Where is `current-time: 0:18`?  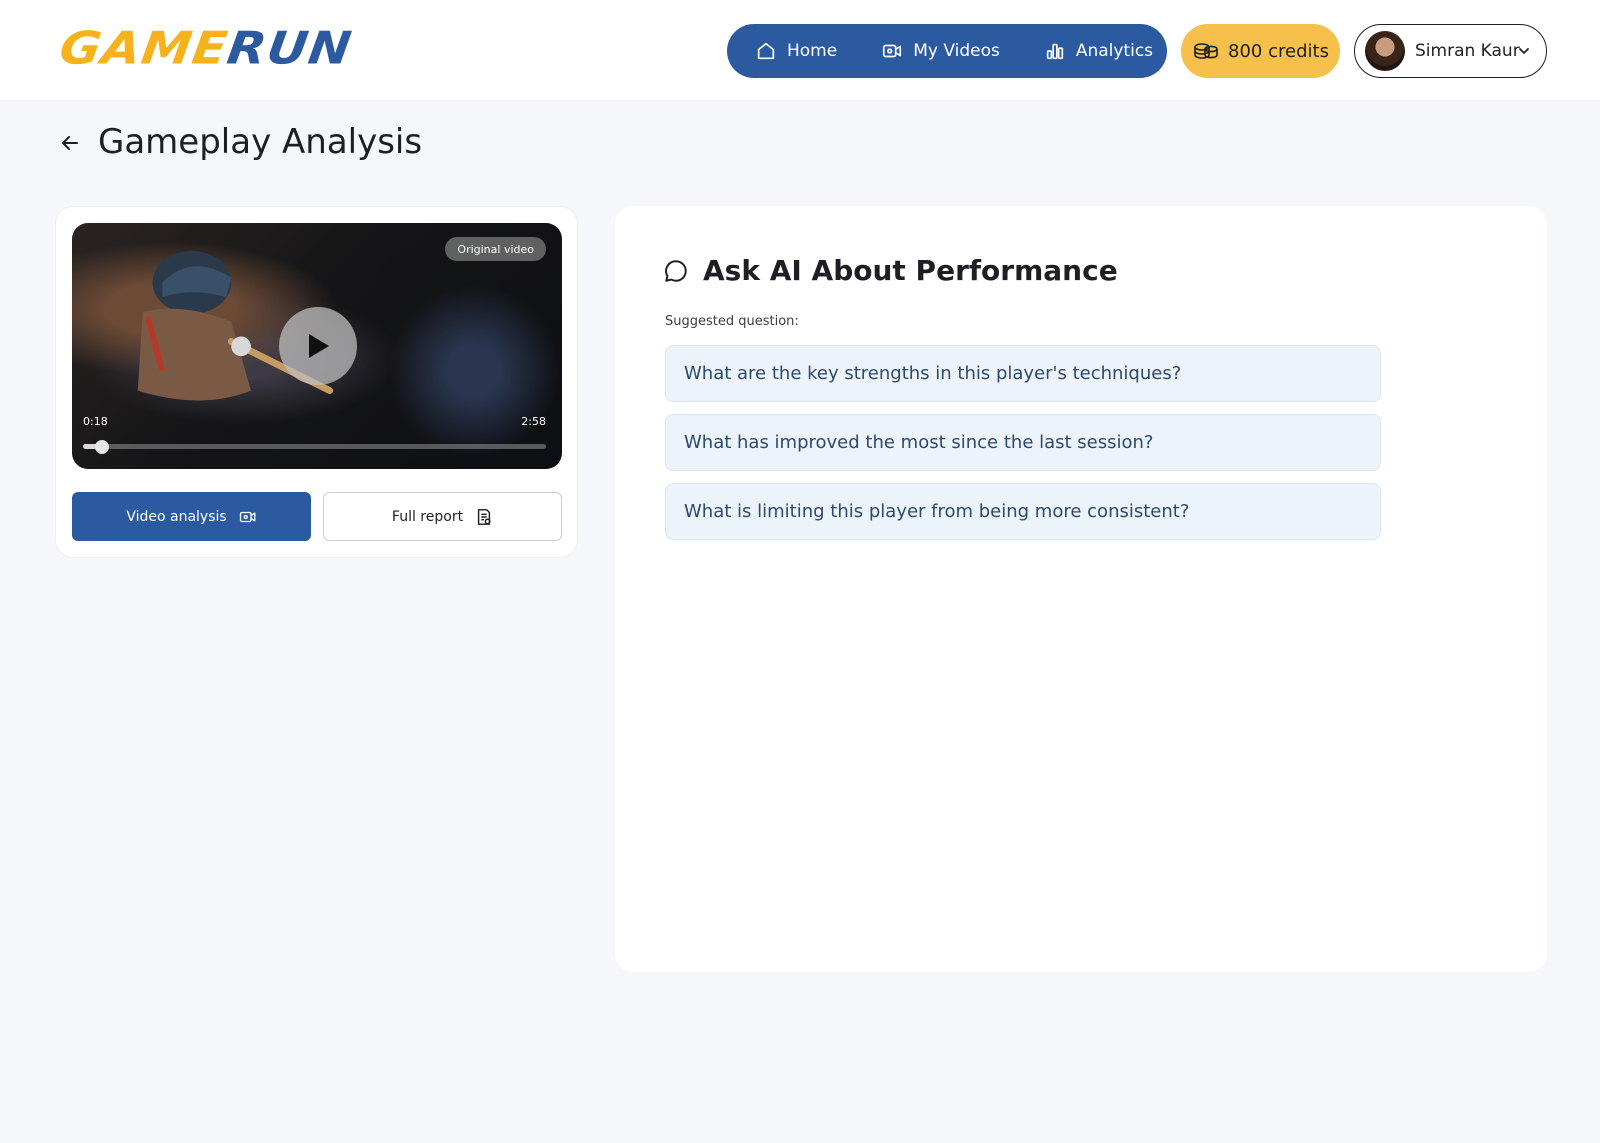 current-time: 0:18 is located at coordinates (95, 421).